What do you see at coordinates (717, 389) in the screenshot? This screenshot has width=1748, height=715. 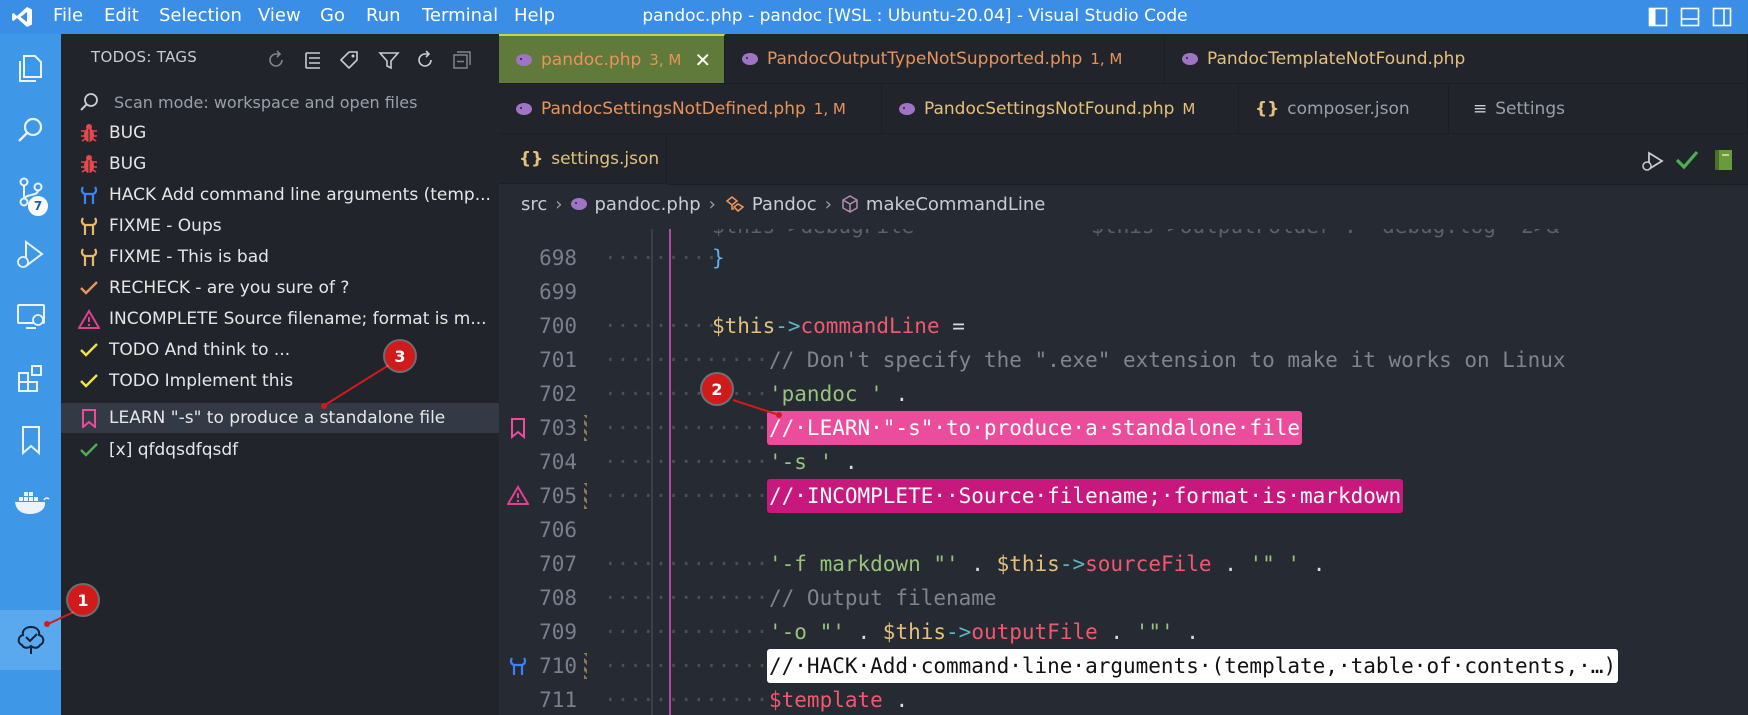 I see `annotation-marker: 2` at bounding box center [717, 389].